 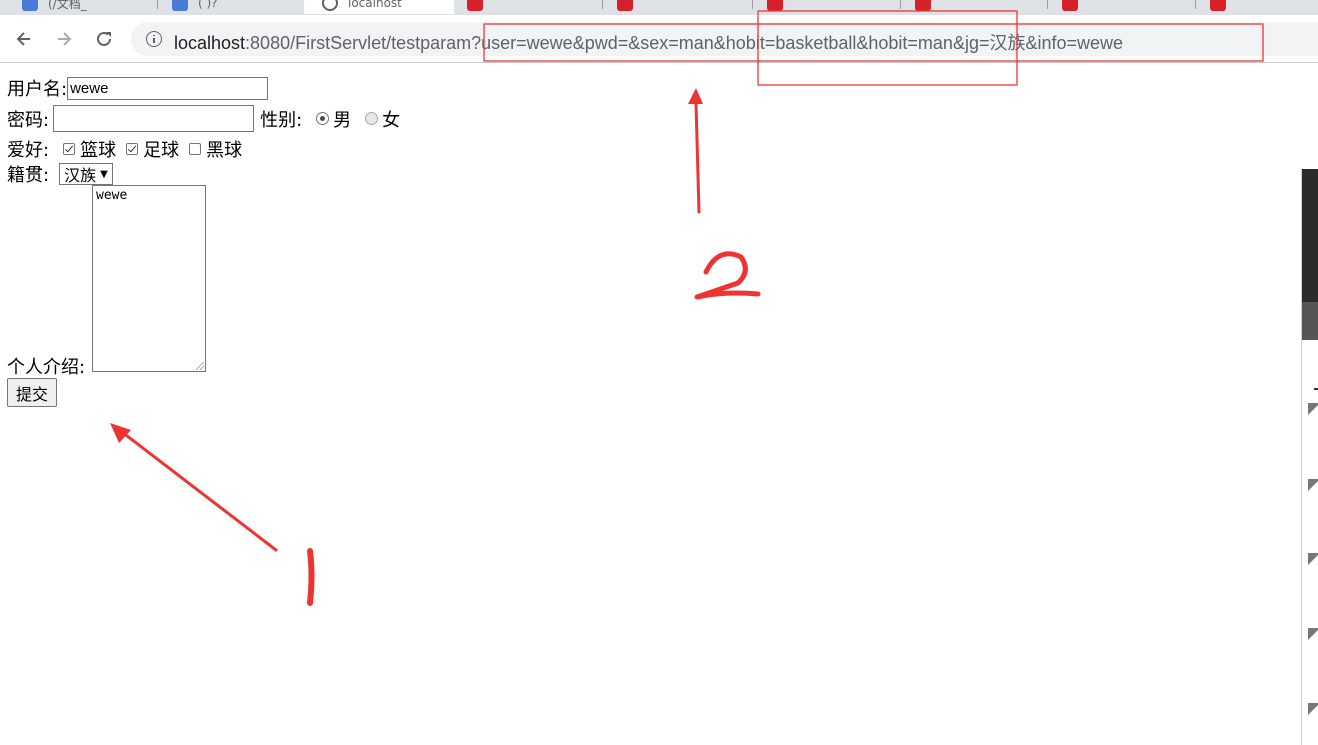 I want to click on gender-female-radio, so click(x=372, y=118).